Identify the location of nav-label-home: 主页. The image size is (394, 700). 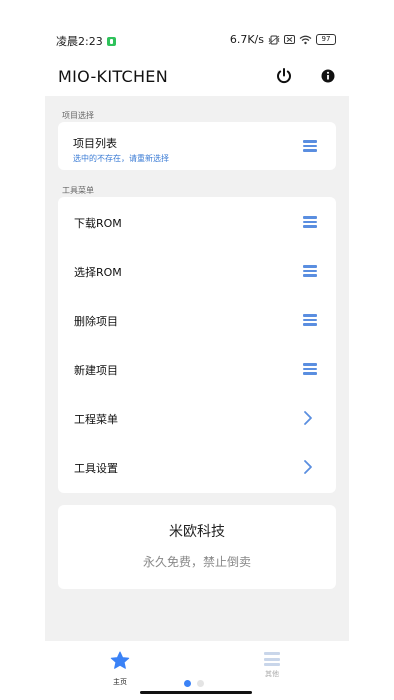
(120, 682).